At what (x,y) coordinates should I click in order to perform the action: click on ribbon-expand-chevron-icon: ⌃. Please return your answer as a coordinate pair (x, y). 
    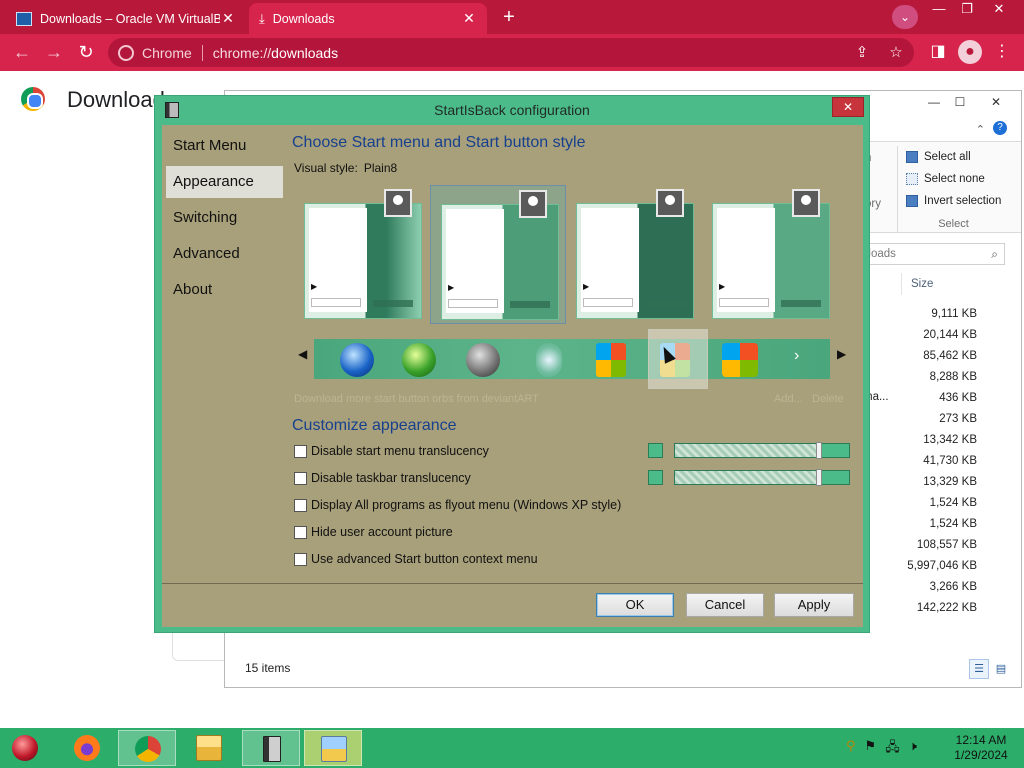
    Looking at the image, I should click on (980, 129).